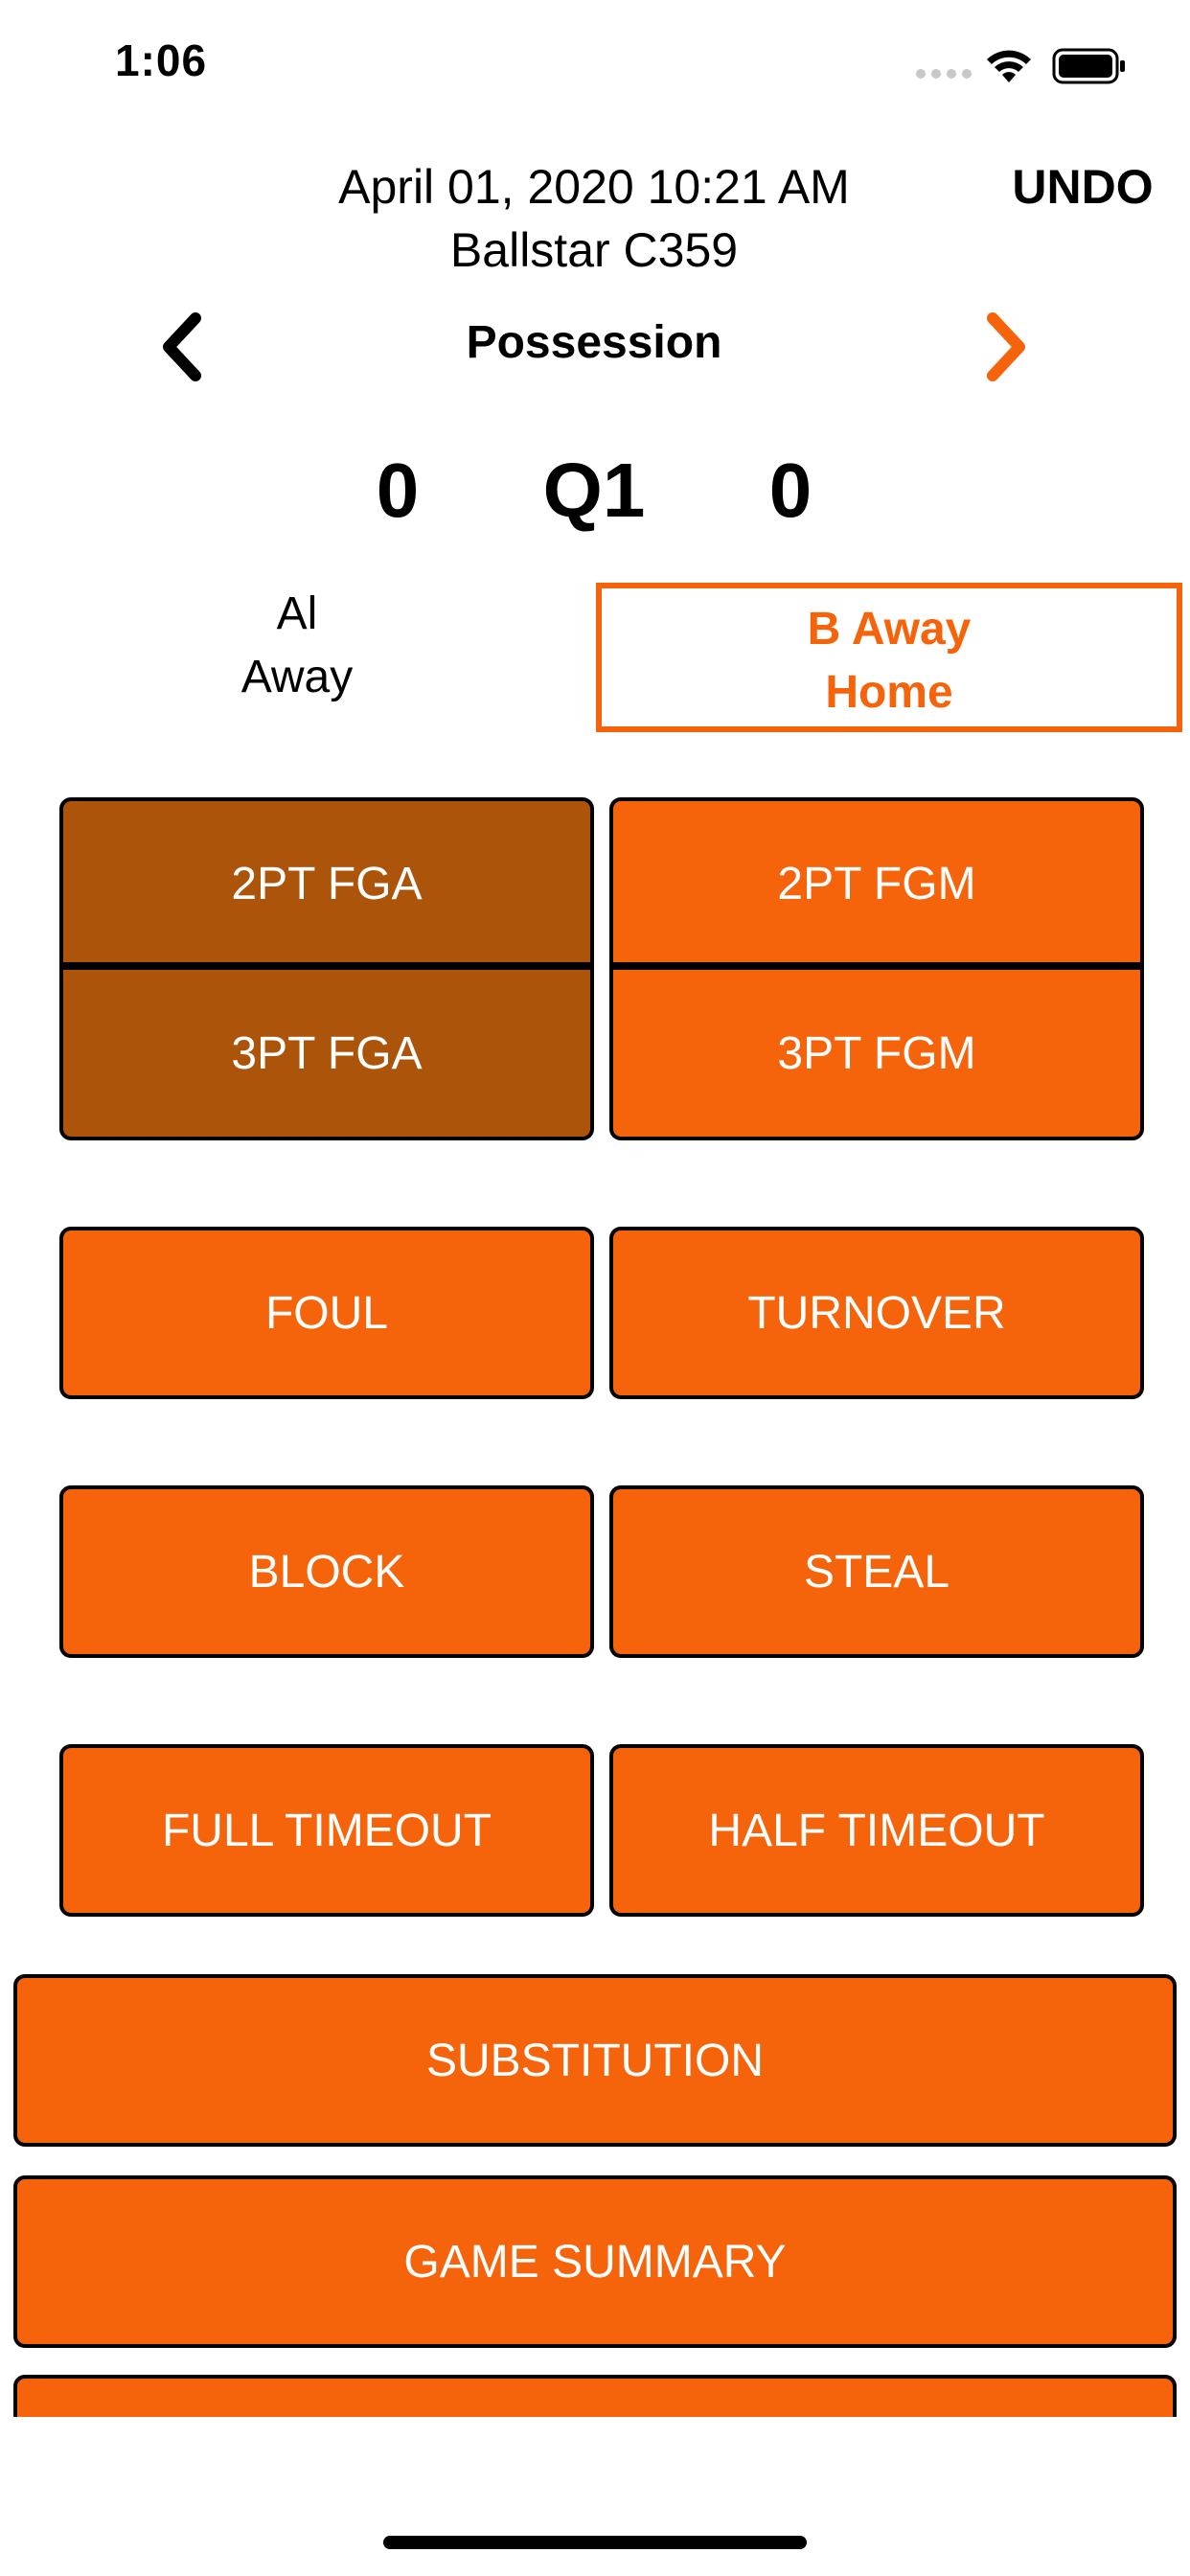  I want to click on full-timeout-button: FULL TIMEOUT, so click(326, 1830).